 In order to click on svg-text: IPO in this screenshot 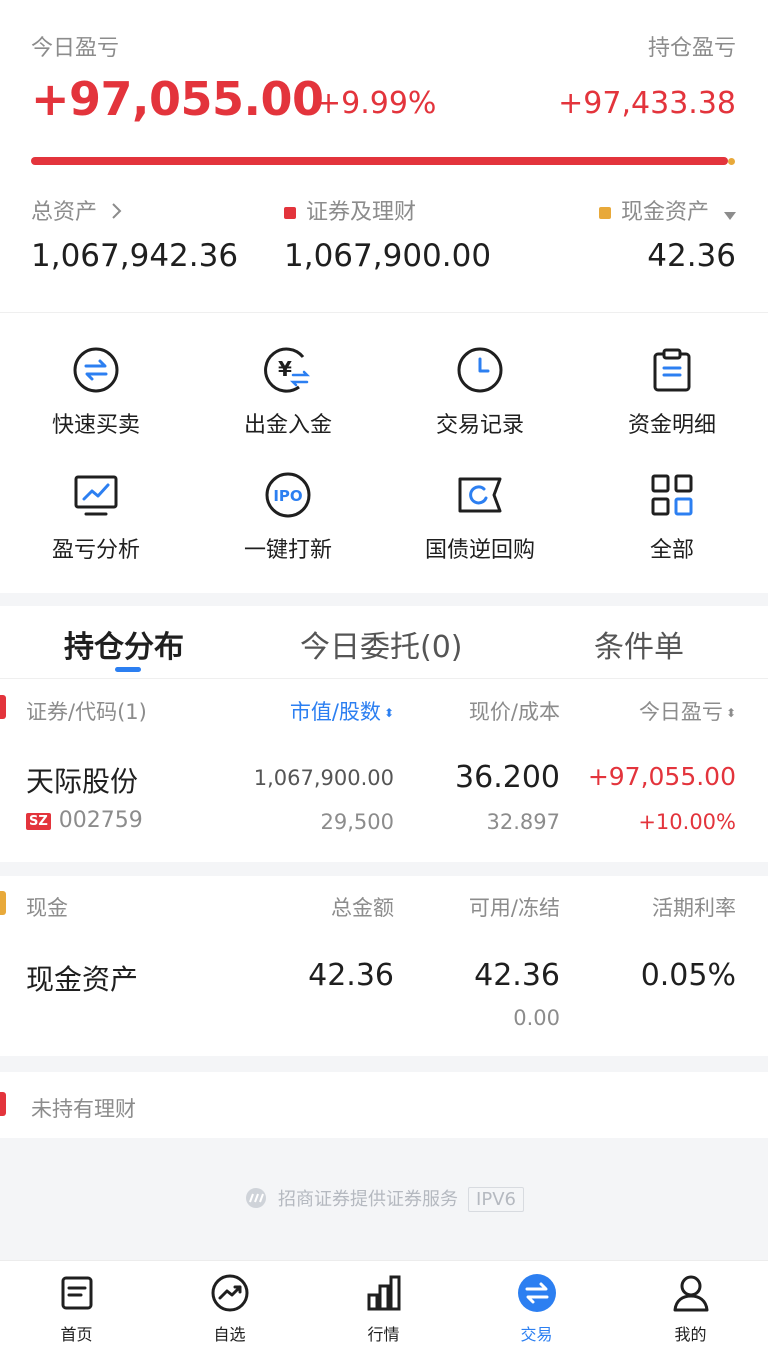, I will do `click(287, 496)`.